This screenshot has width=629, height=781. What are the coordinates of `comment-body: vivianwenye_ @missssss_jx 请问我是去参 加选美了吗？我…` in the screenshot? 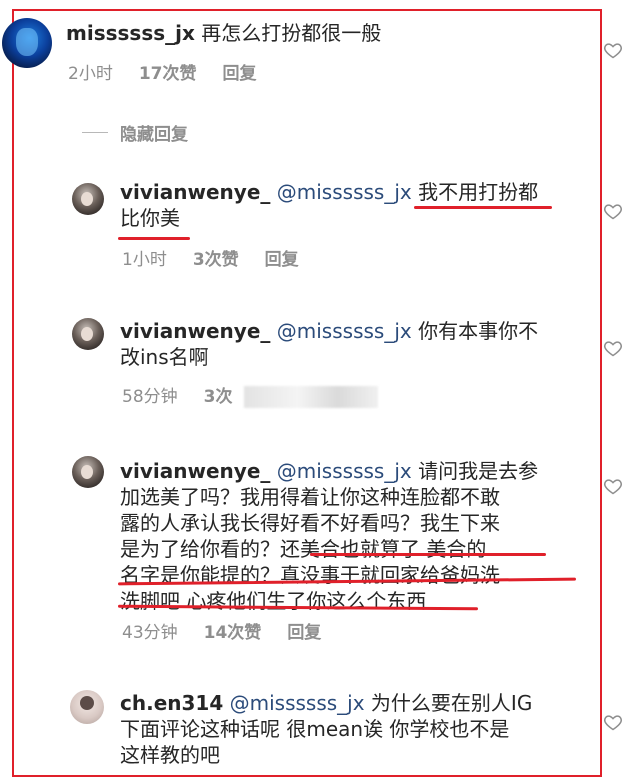 It's located at (350, 536).